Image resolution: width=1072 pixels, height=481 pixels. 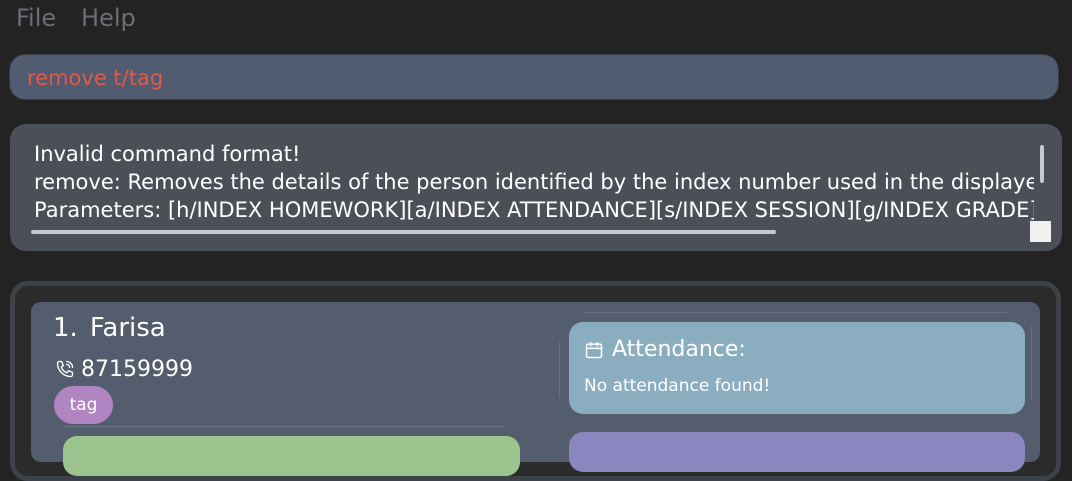 What do you see at coordinates (127, 328) in the screenshot?
I see `person-name: Farisa` at bounding box center [127, 328].